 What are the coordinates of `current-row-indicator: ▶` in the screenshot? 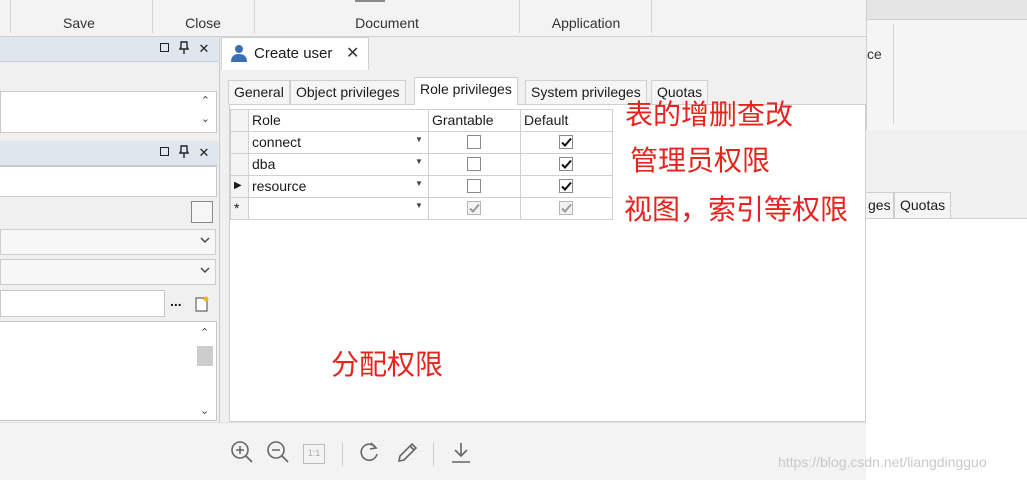 It's located at (240, 187).